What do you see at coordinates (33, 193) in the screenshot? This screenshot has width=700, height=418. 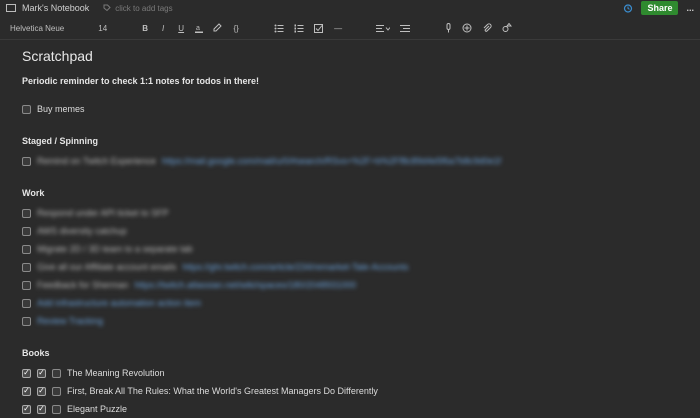 I see `section-heading-work: Work` at bounding box center [33, 193].